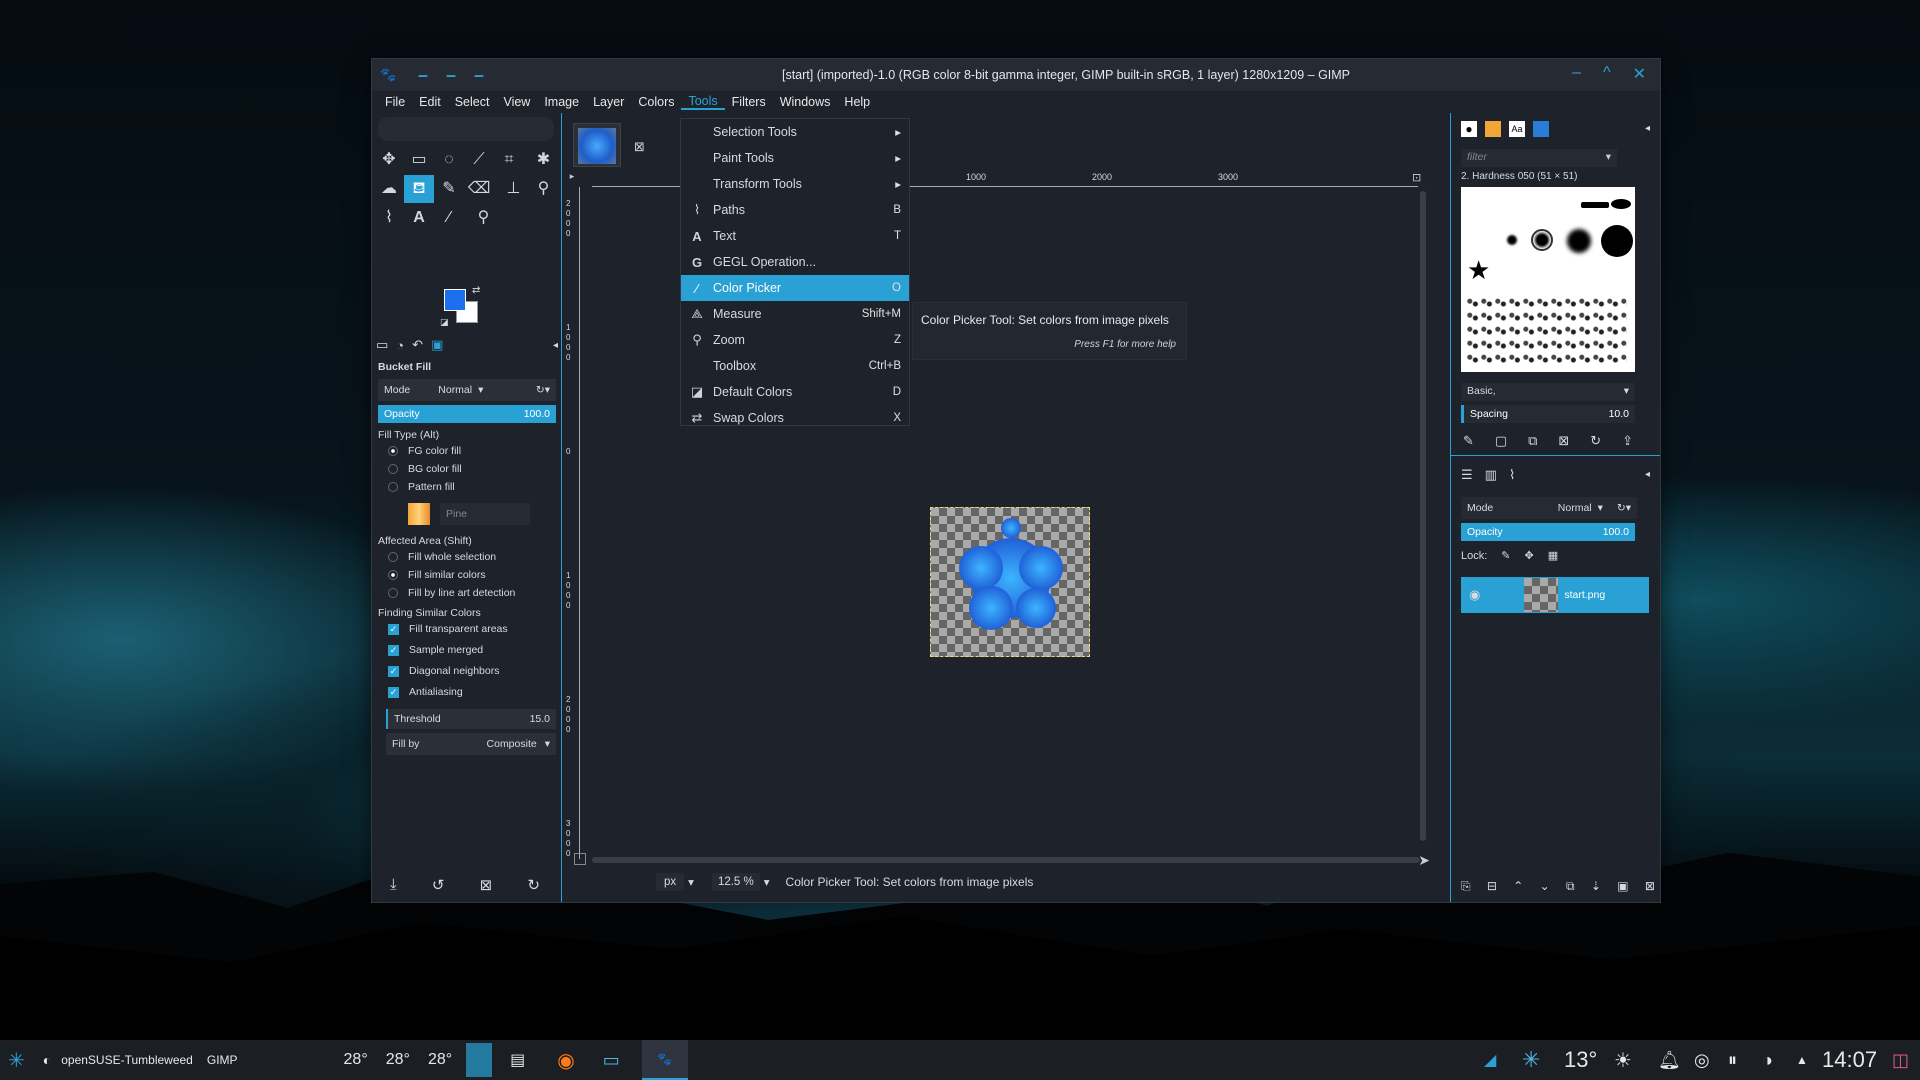 The height and width of the screenshot is (1080, 1920). Describe the element at coordinates (1570, 886) in the screenshot. I see `duplicate-layer-icon: ⧉` at that location.